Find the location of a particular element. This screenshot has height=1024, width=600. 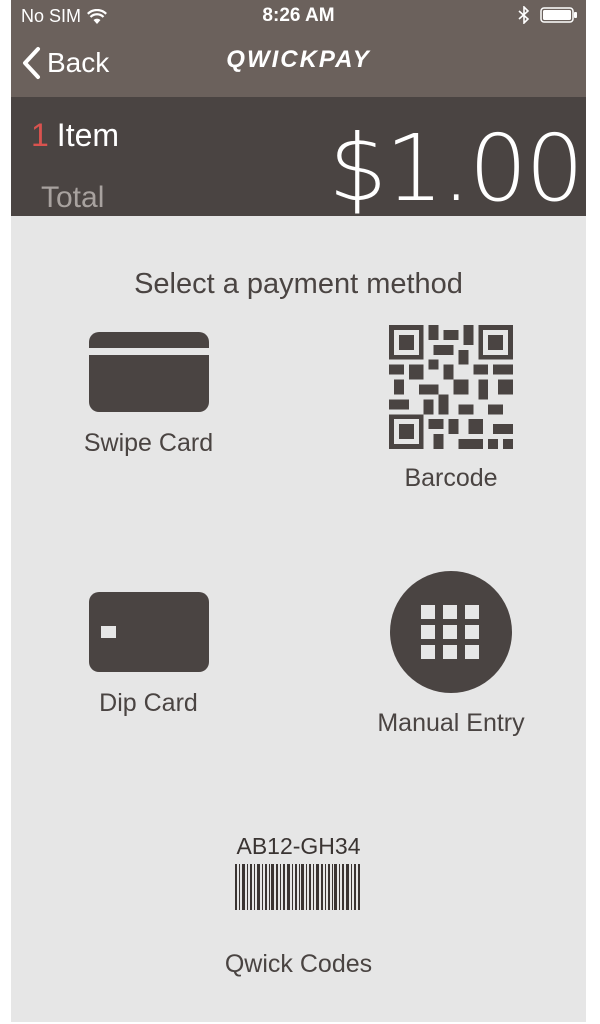

battery-icon is located at coordinates (558, 15).